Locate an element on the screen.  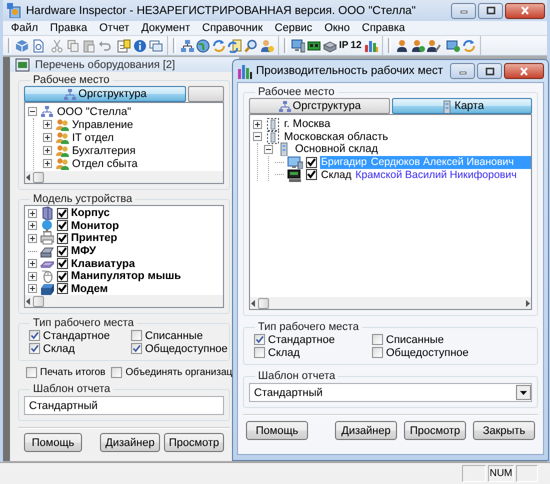
tree-item: IT отдел is located at coordinates (93, 138).